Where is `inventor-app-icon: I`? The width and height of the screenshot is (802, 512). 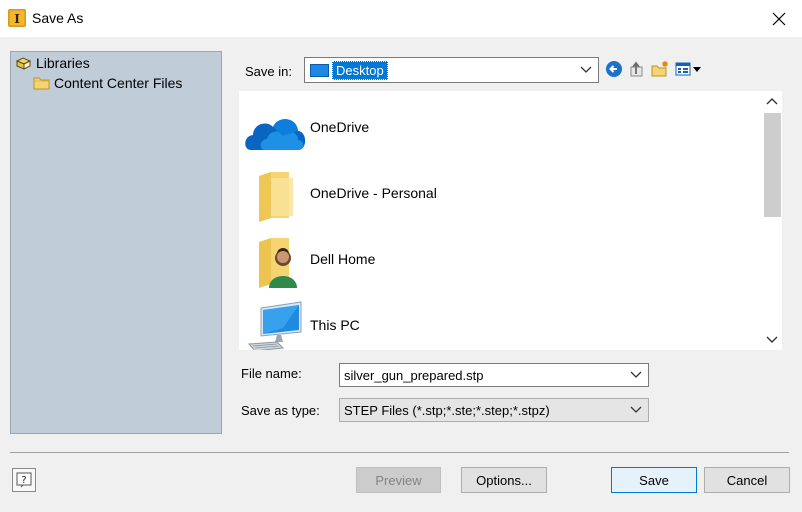 inventor-app-icon: I is located at coordinates (17, 18).